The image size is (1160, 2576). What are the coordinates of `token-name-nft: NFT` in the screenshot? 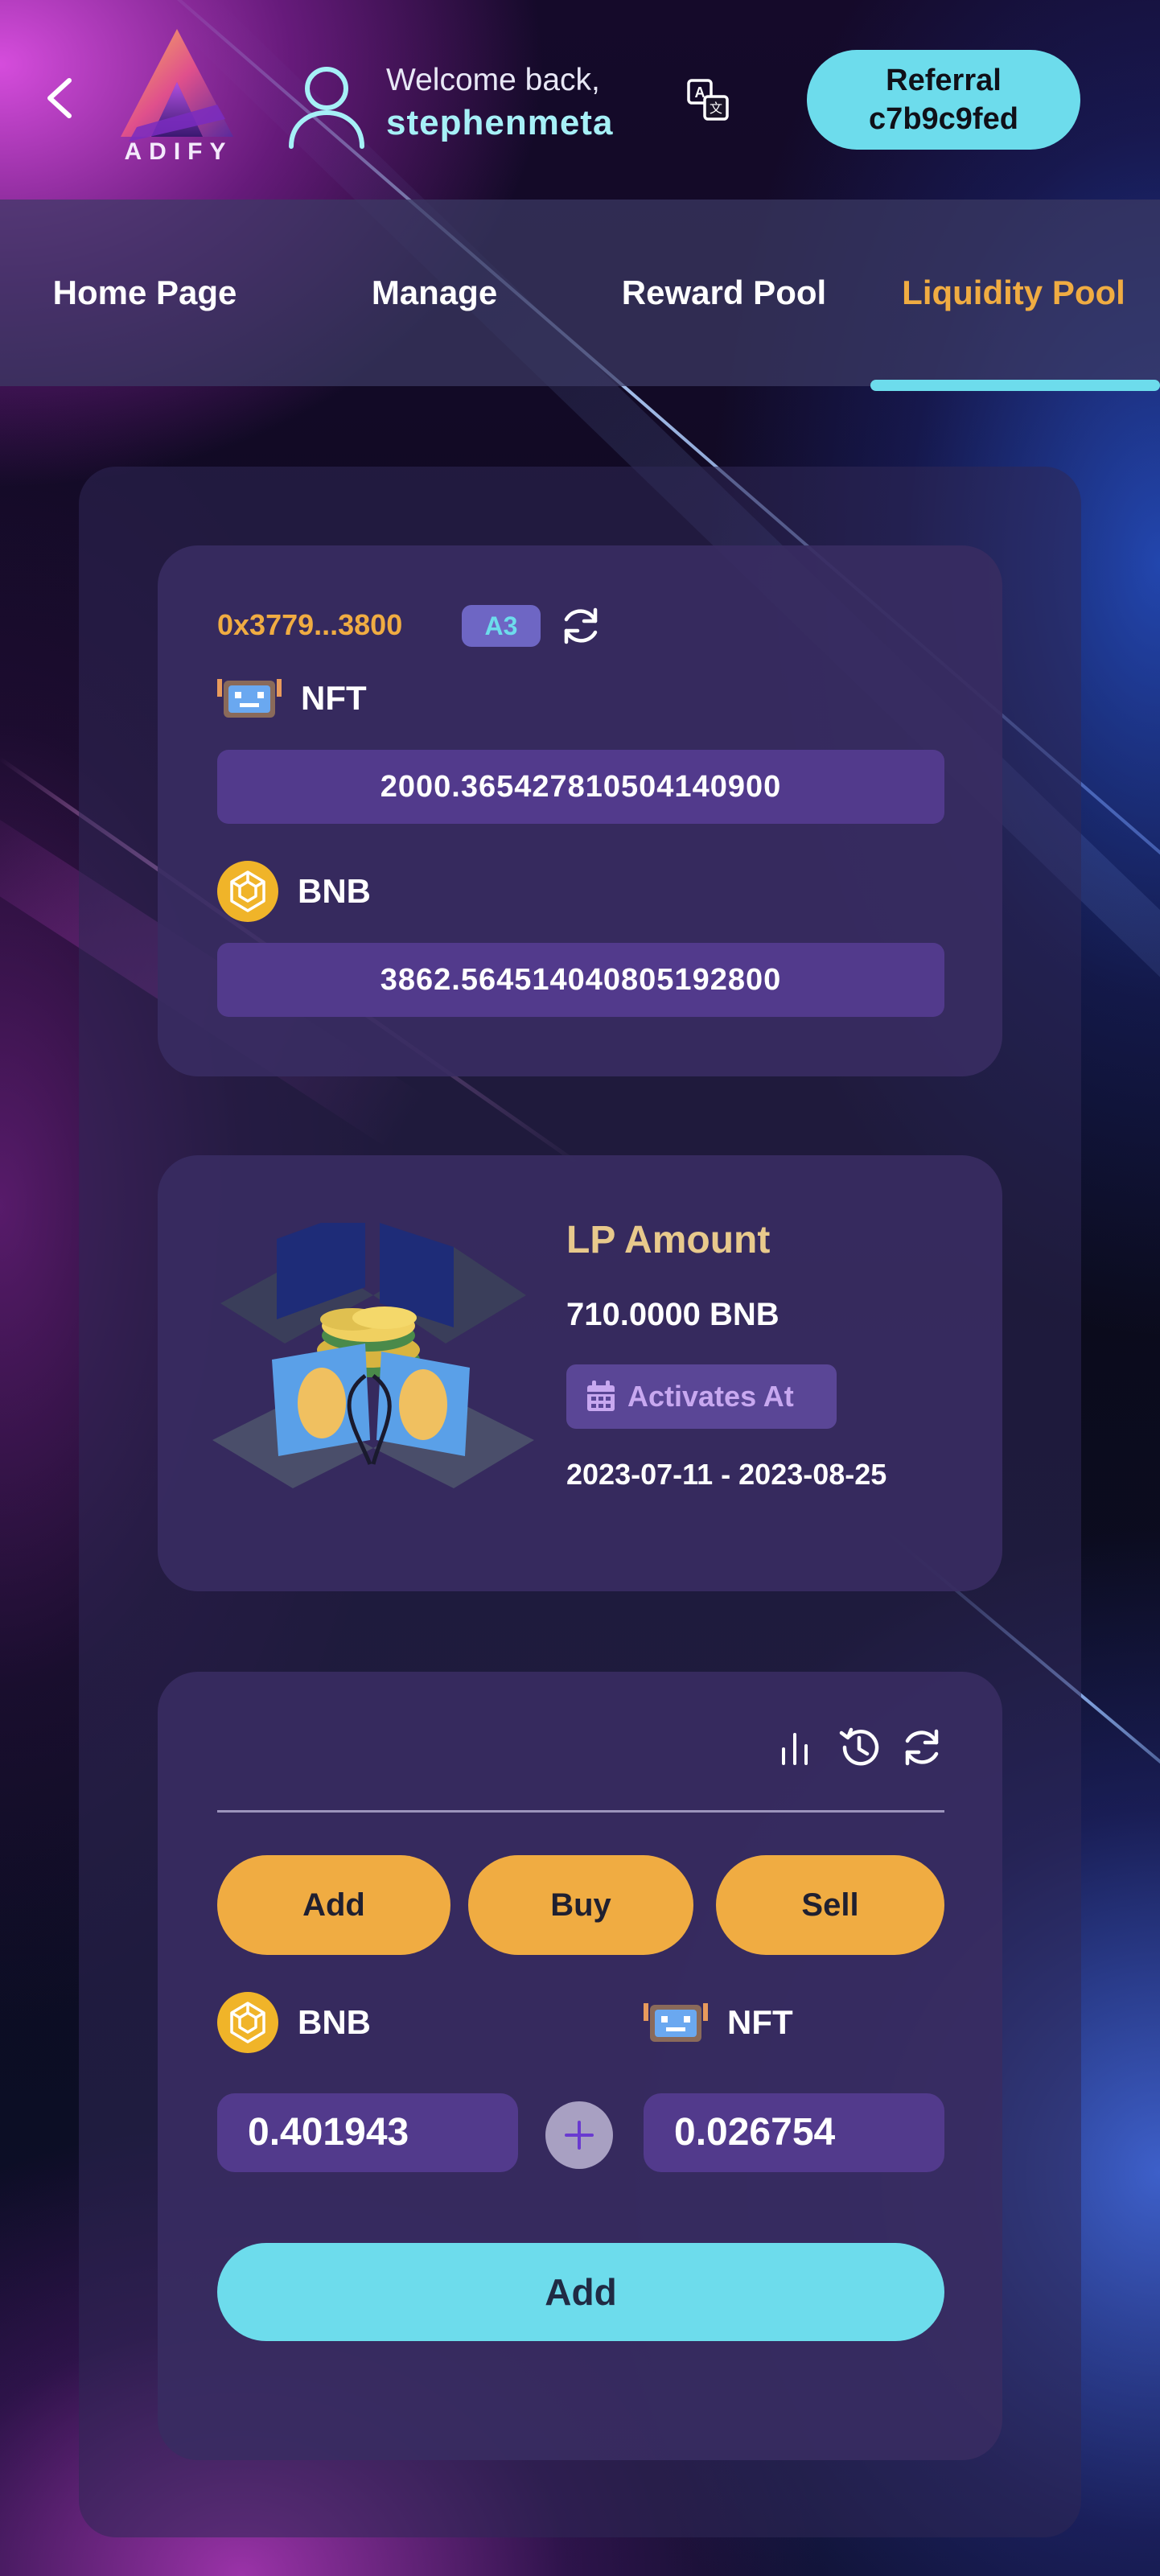 It's located at (334, 698).